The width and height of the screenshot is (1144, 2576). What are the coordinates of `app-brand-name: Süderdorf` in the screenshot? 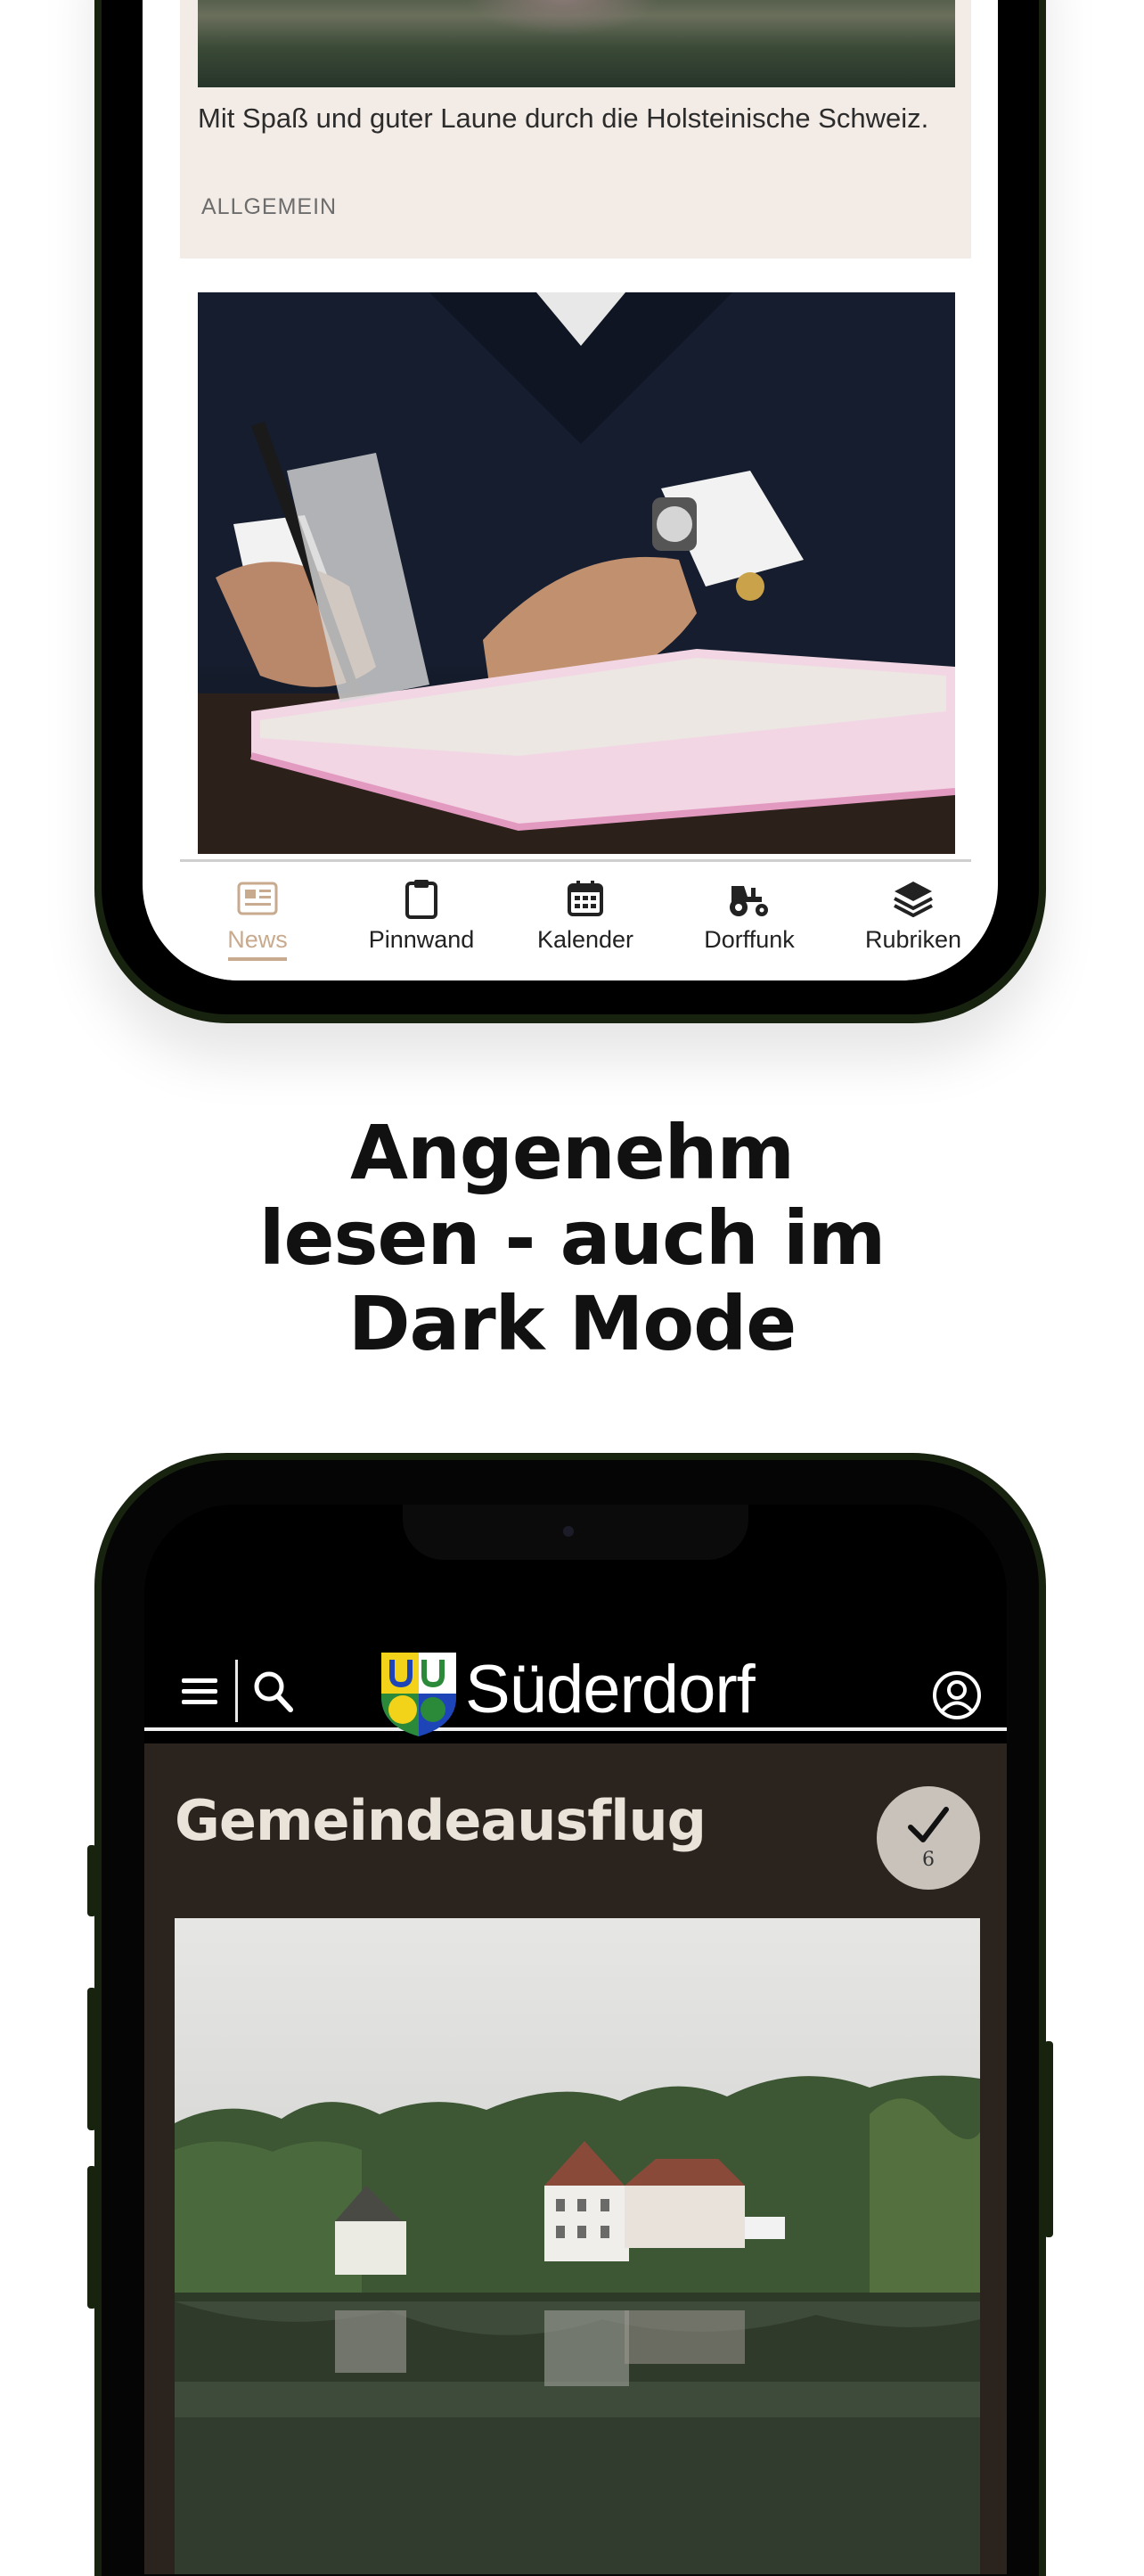 It's located at (610, 1689).